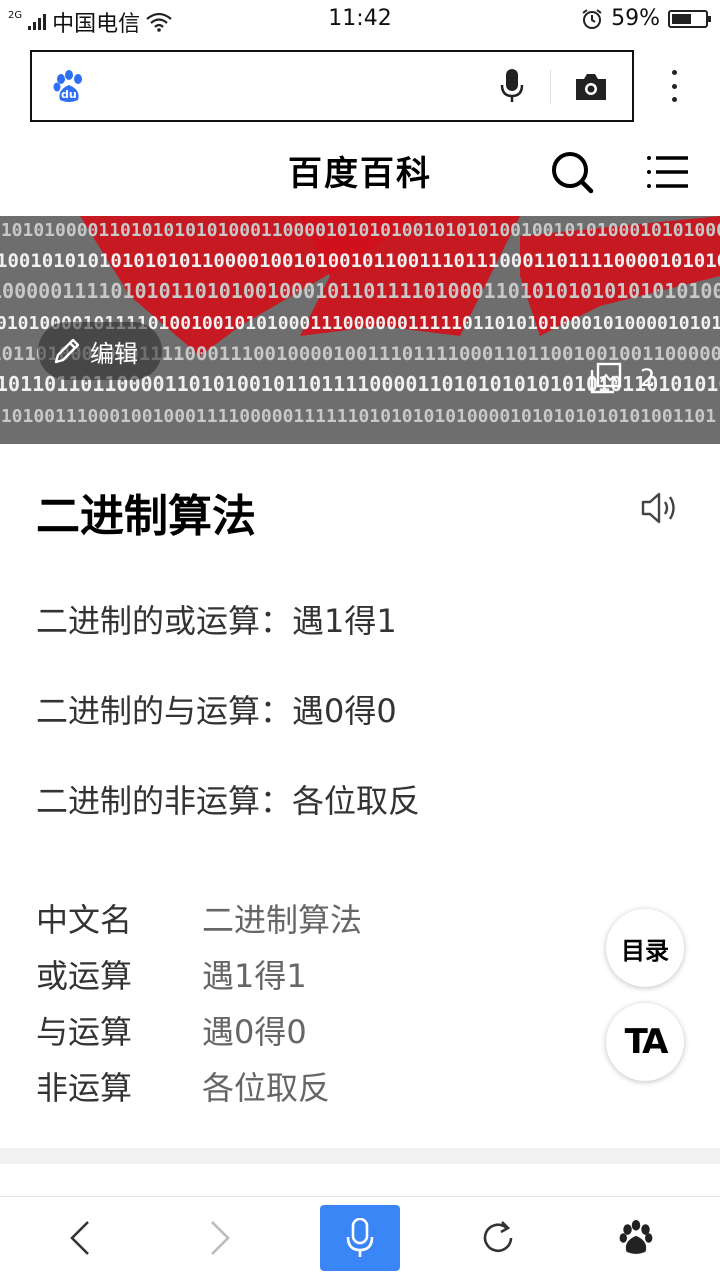 The width and height of the screenshot is (720, 1280). I want to click on battery-icon, so click(689, 18).